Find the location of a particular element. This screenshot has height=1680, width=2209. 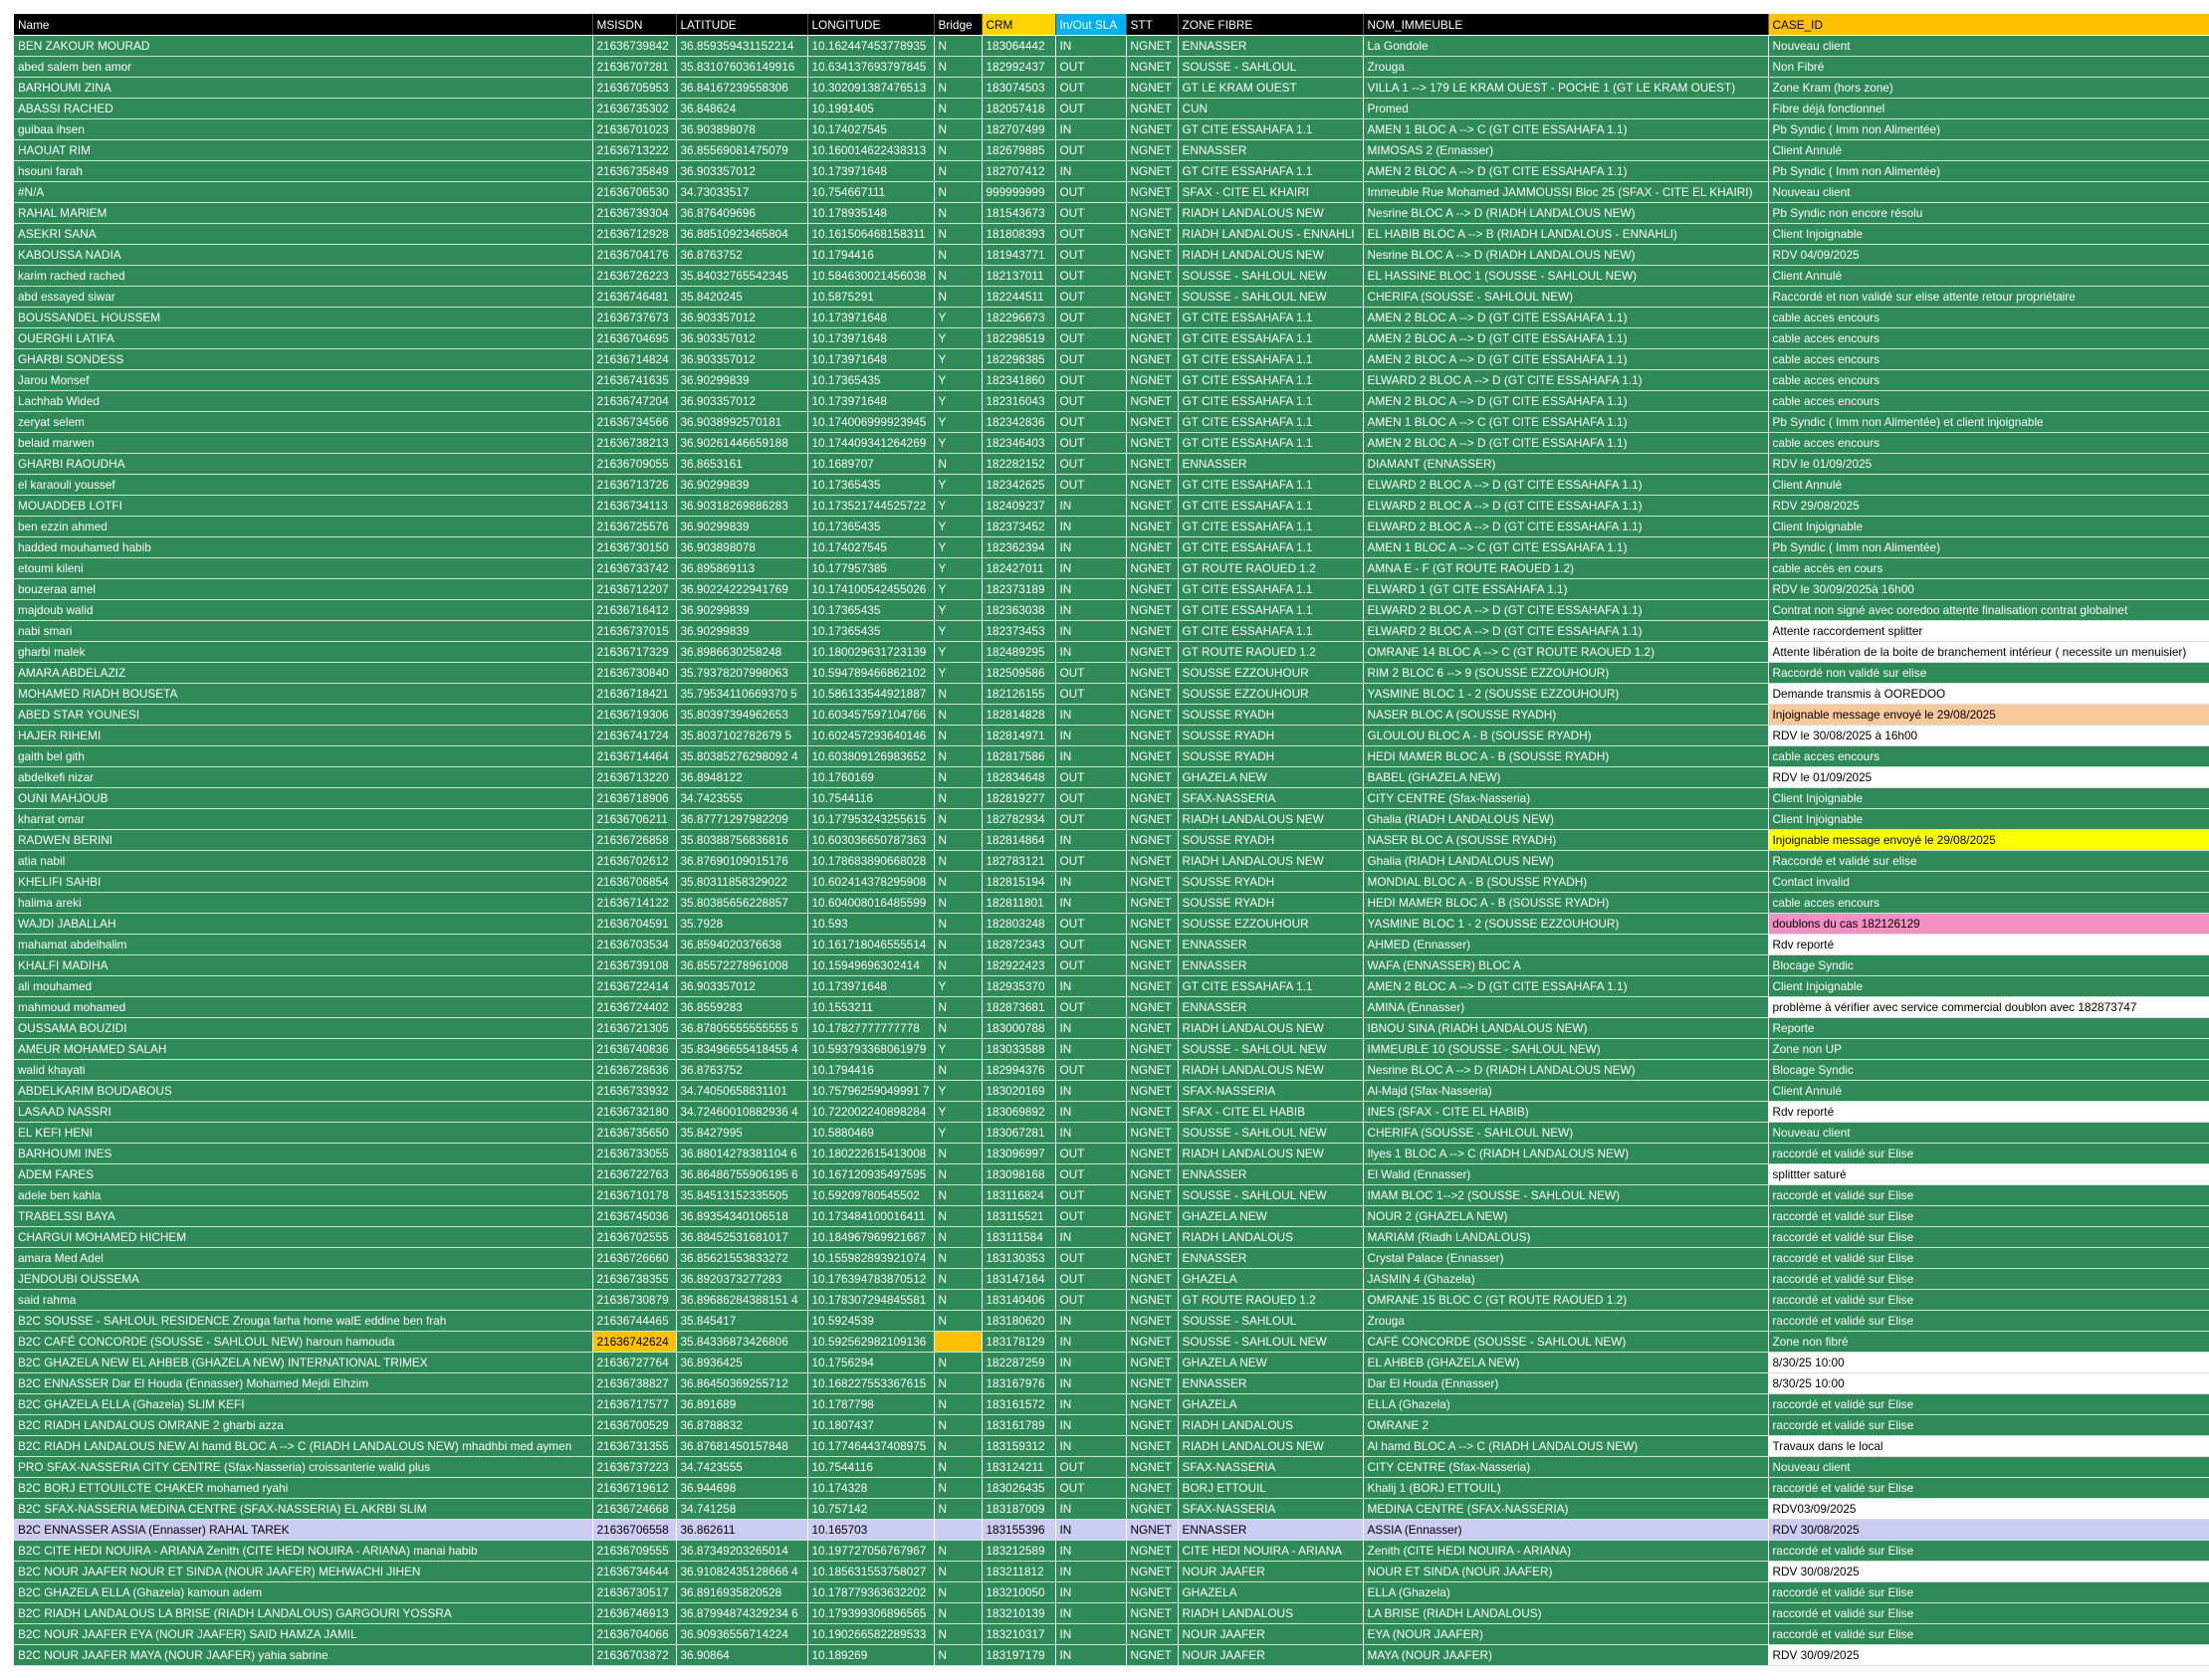

nom-immeuble-cell: La Gondole is located at coordinates (1566, 46).